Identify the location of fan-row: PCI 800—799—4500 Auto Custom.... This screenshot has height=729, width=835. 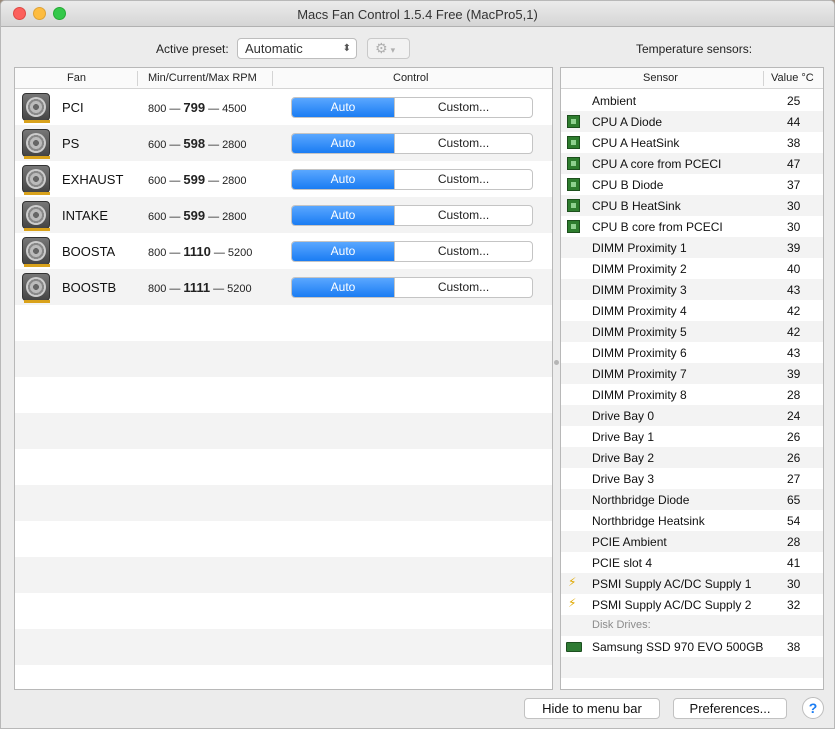
(283, 107).